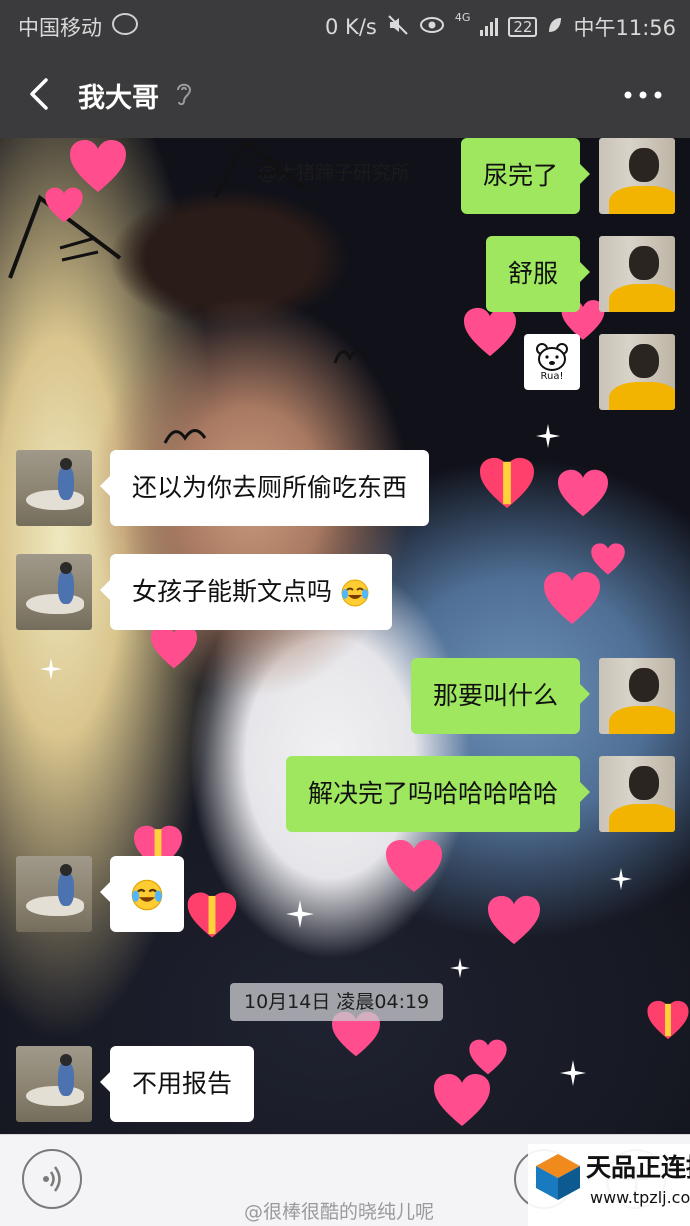  I want to click on message-bubble-received: 还以为你去厕所偷吃东西, so click(264, 488).